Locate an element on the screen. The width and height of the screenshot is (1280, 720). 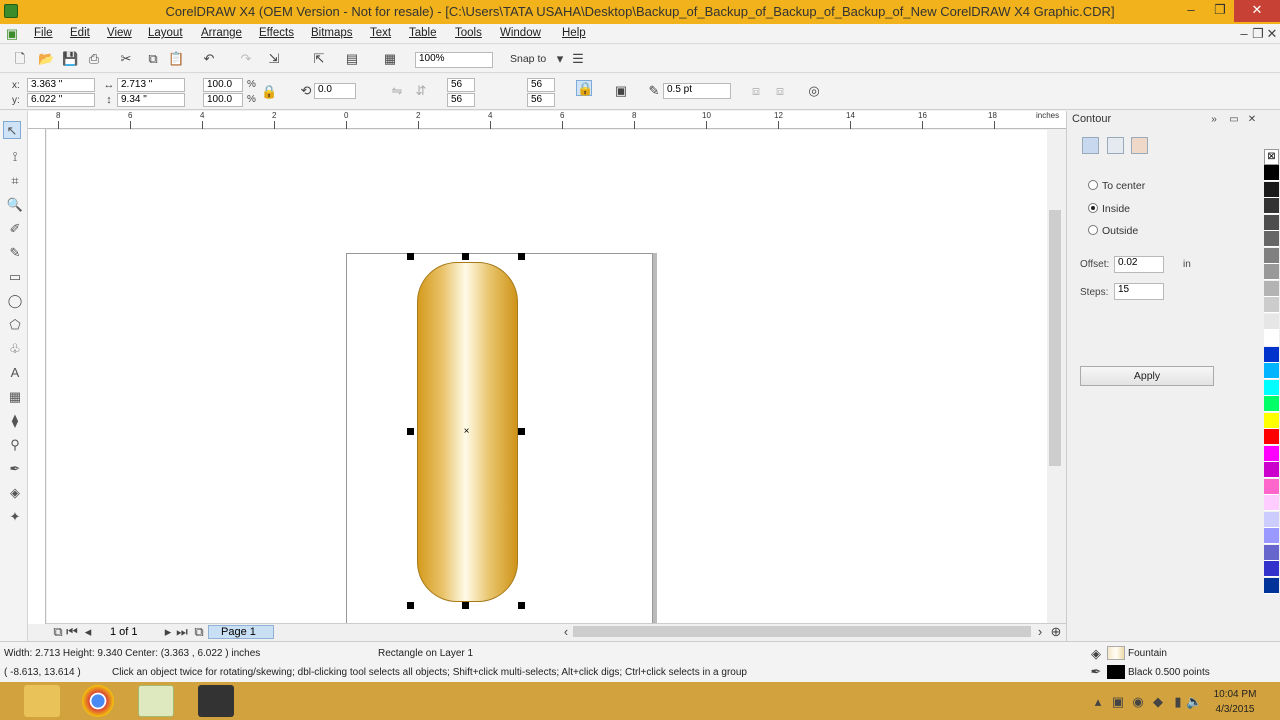
height-field: 9.34 " is located at coordinates (151, 100).